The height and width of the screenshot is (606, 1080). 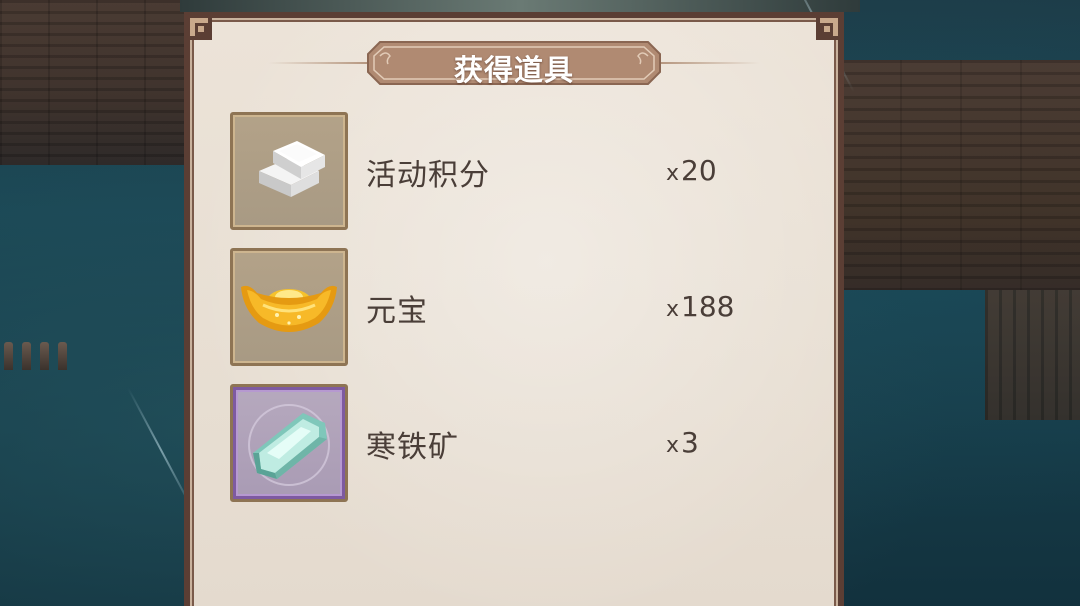 I want to click on cold-iron-ore-icon, so click(x=289, y=445).